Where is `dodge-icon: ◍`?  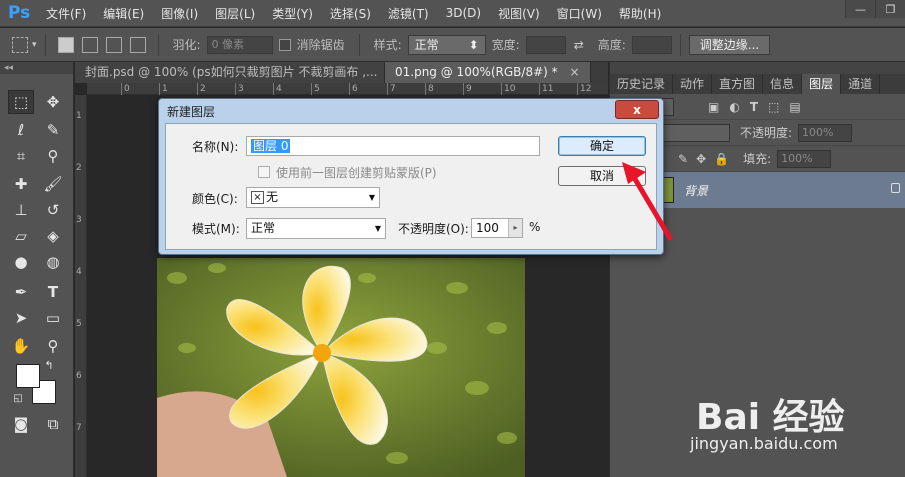
dodge-icon: ◍ is located at coordinates (53, 262).